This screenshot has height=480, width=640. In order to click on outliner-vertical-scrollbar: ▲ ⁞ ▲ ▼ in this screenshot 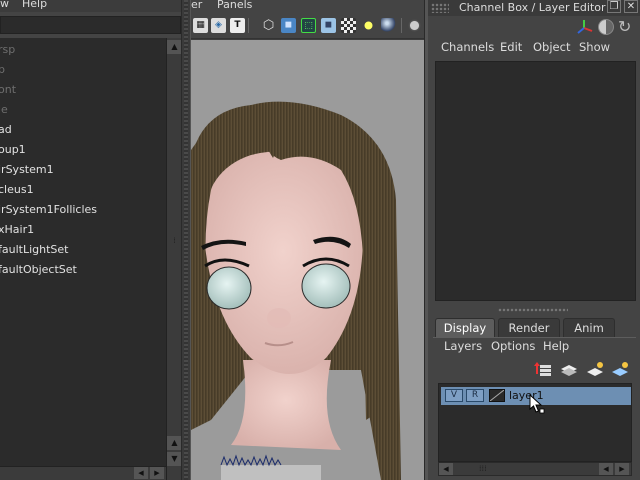, I will do `click(174, 259)`.